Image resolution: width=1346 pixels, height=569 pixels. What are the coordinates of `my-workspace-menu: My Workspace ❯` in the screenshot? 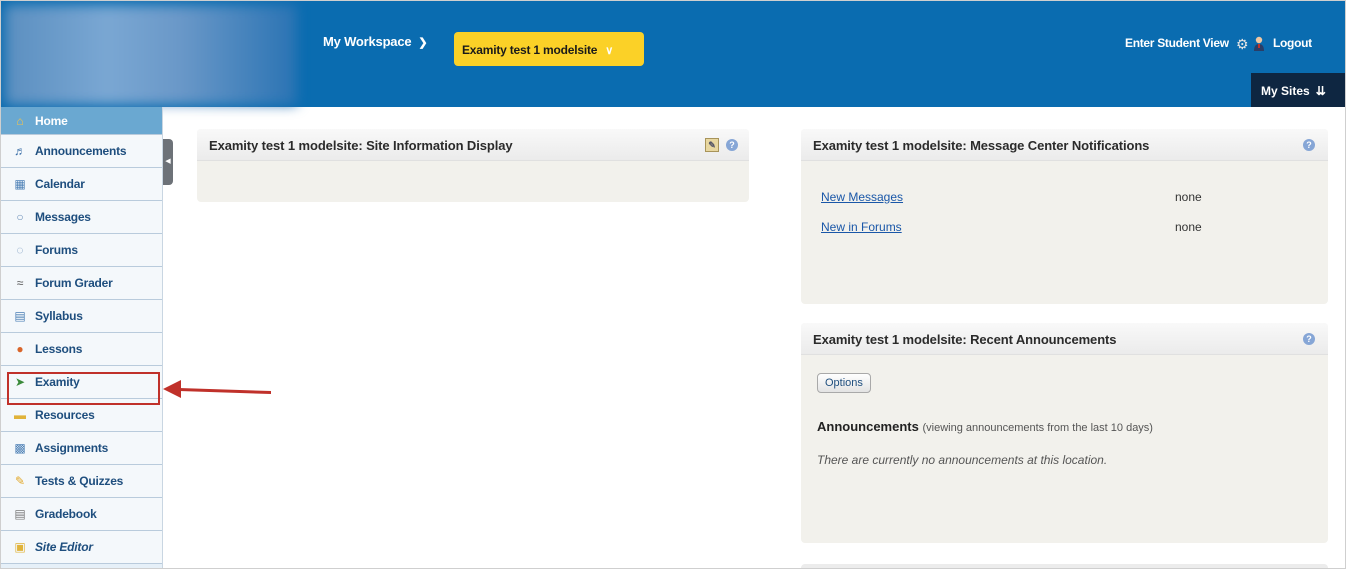 It's located at (375, 41).